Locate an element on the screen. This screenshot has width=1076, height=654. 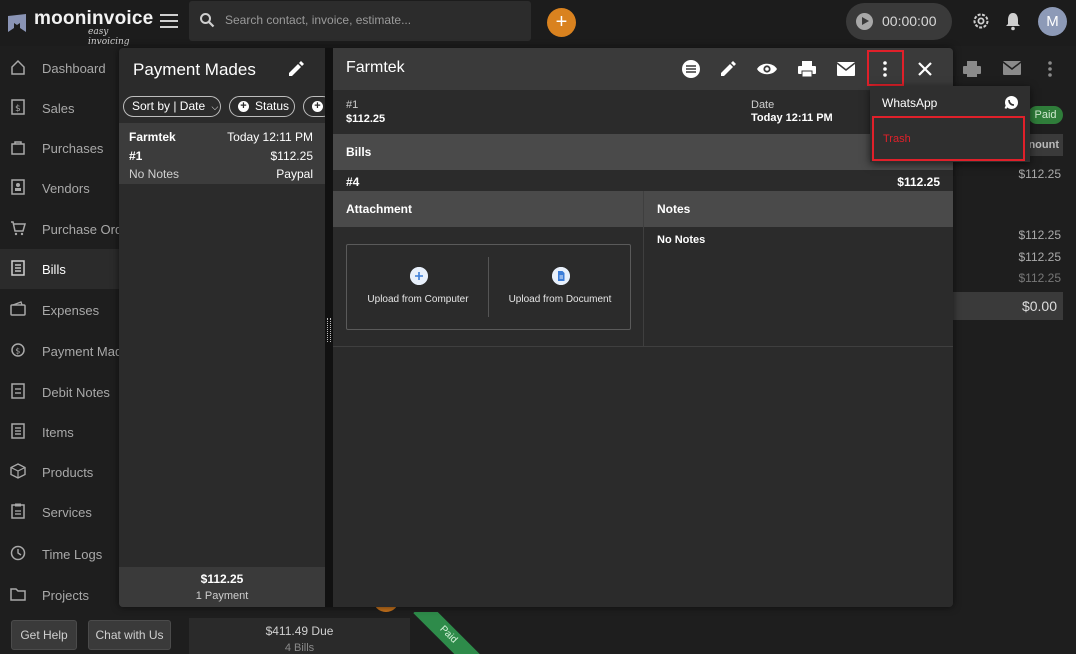
more-options-button is located at coordinates (885, 68).